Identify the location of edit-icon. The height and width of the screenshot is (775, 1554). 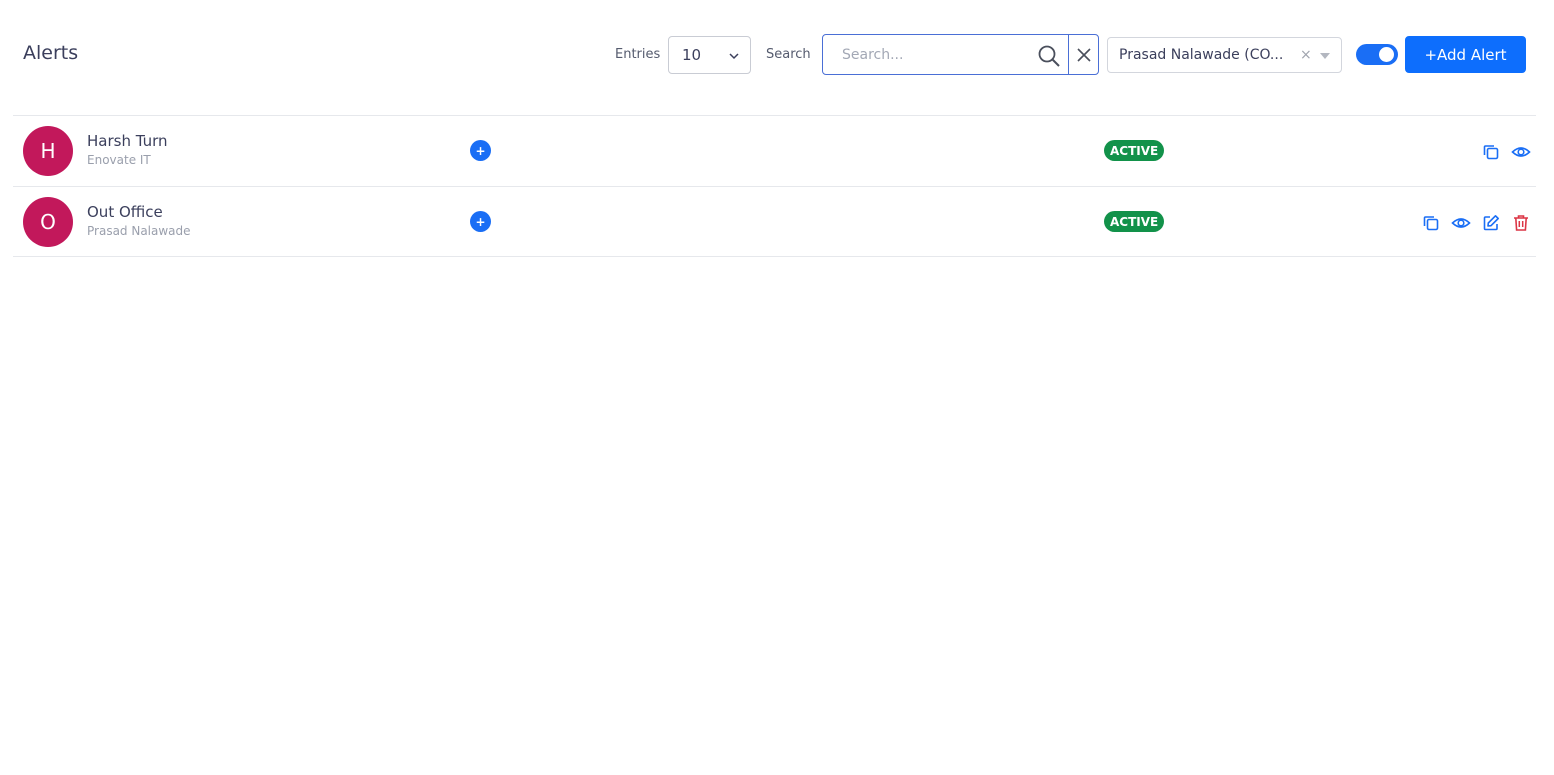
(1491, 223).